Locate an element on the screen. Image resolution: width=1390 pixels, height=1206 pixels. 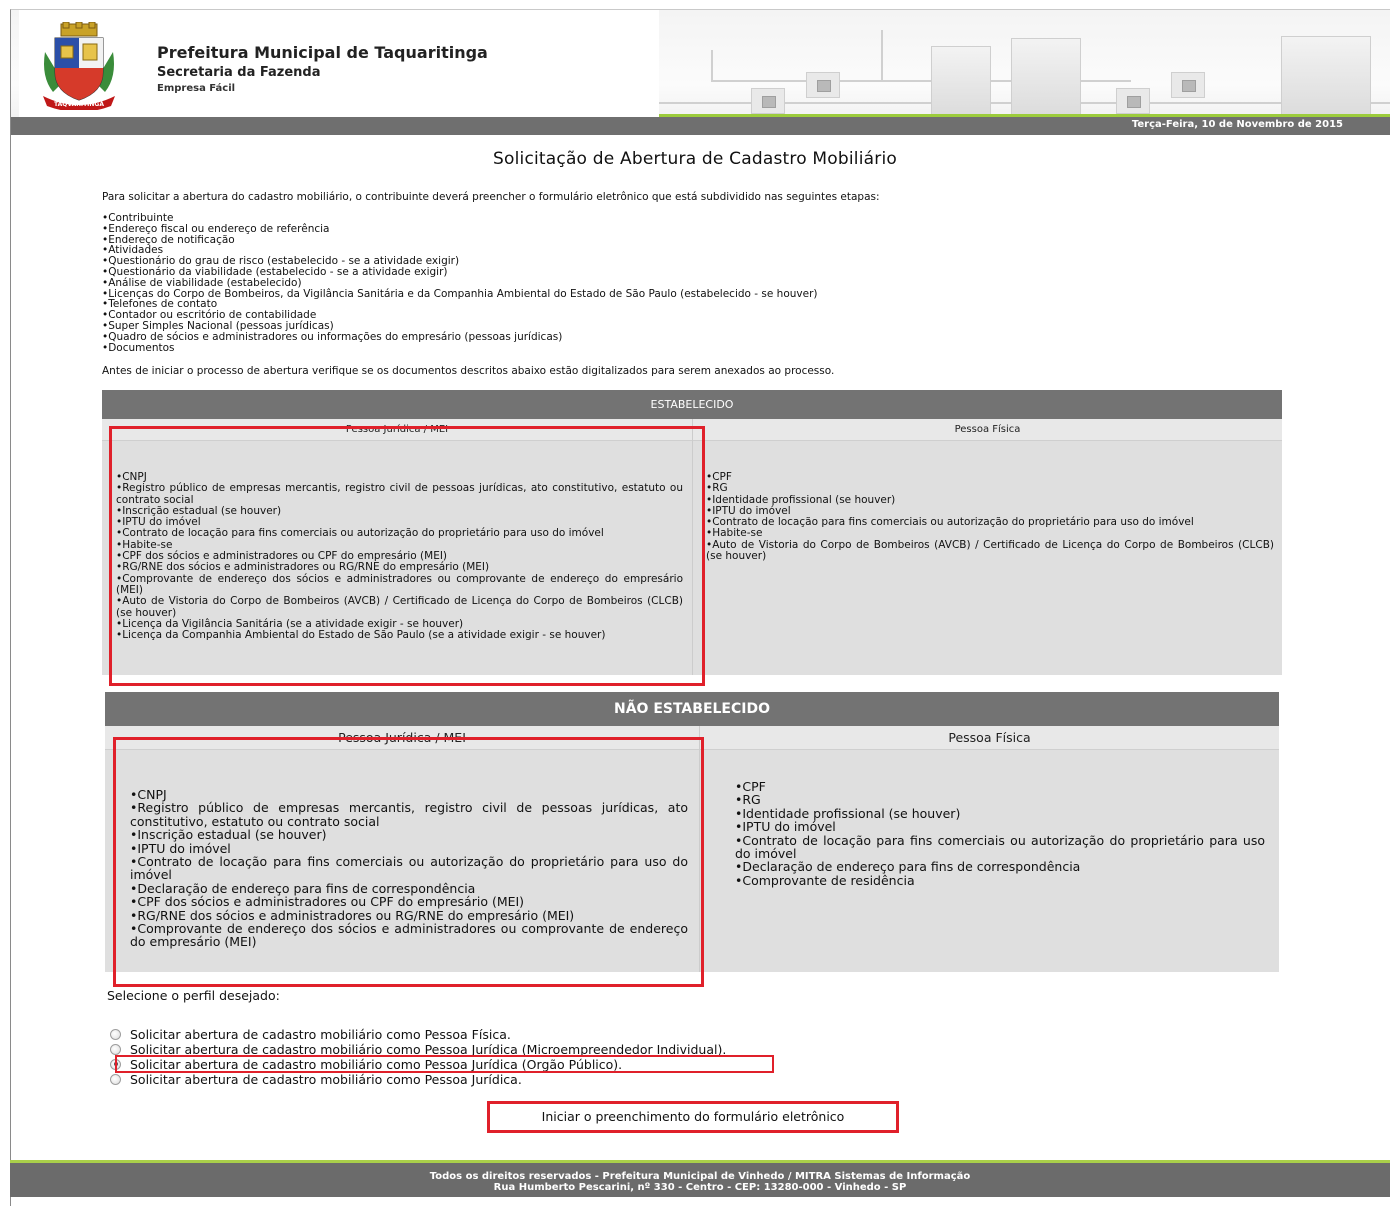
highlight-box-nao-estabelecido-pj is located at coordinates (408, 862).